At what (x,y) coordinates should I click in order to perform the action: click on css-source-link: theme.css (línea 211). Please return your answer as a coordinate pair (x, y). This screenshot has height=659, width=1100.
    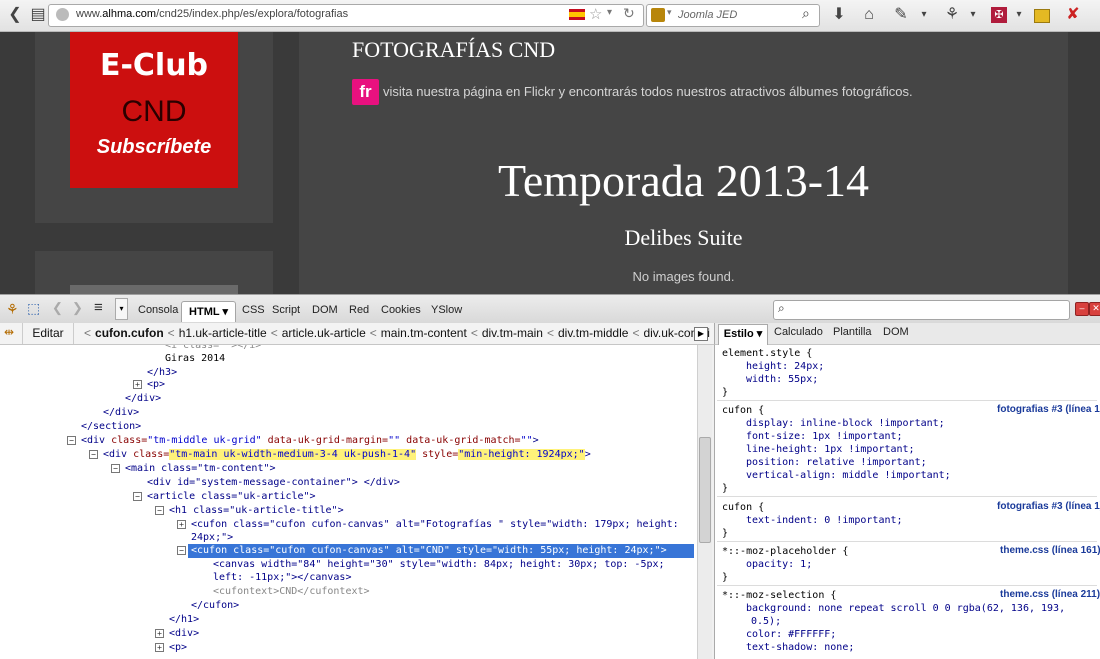
    Looking at the image, I should click on (1050, 594).